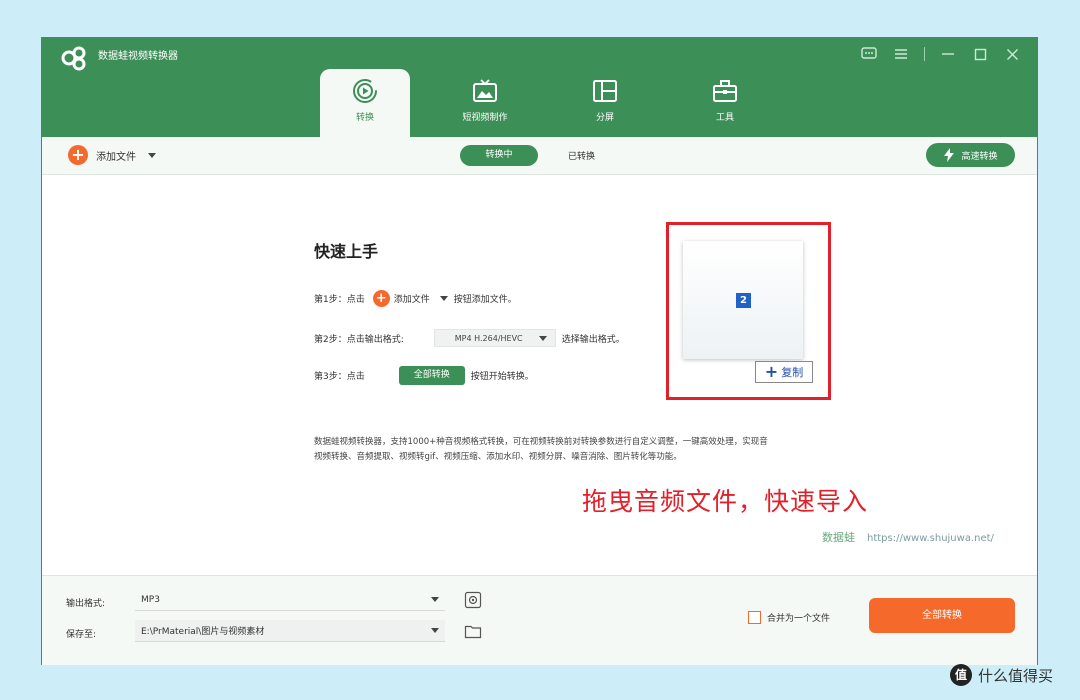 This screenshot has width=1080, height=700. Describe the element at coordinates (150, 599) in the screenshot. I see `output-format-value: MP3` at that location.